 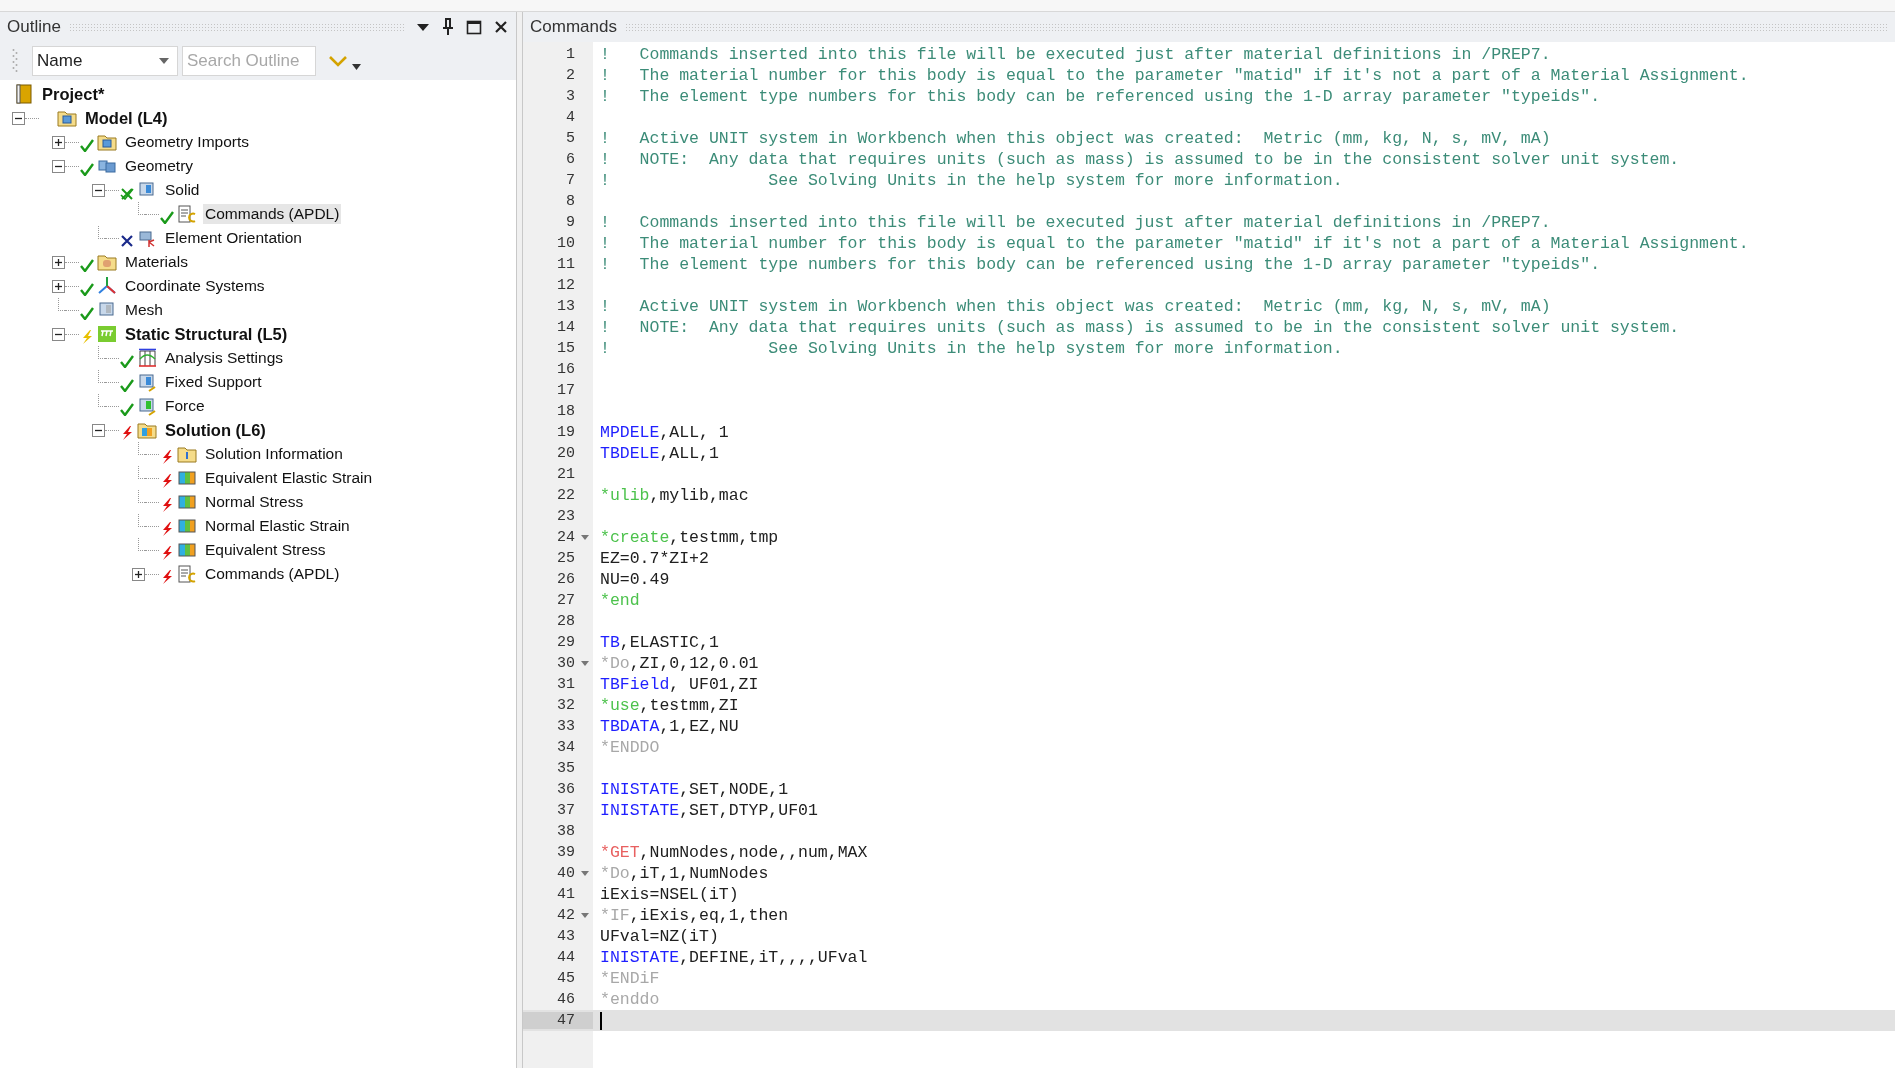 What do you see at coordinates (107, 334) in the screenshot?
I see `structure-icon` at bounding box center [107, 334].